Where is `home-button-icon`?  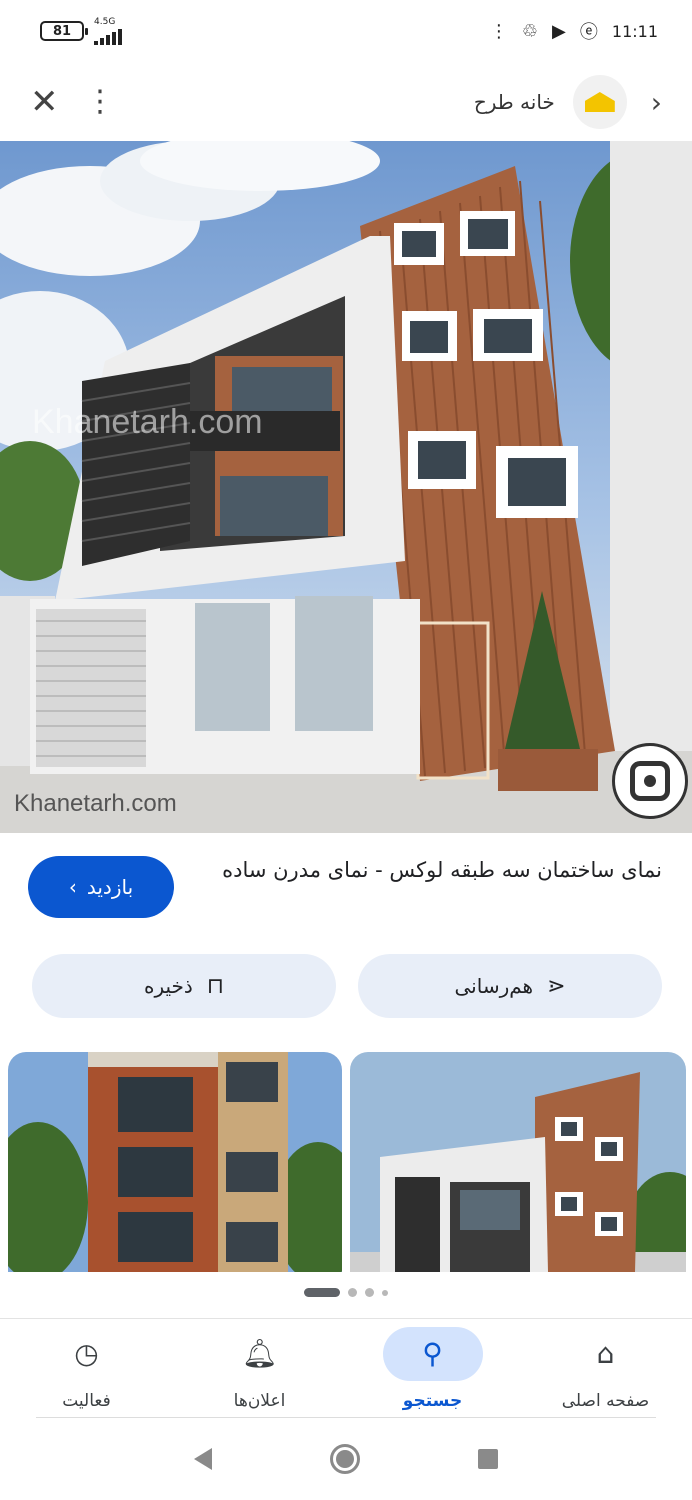
home-button-icon is located at coordinates (345, 1459).